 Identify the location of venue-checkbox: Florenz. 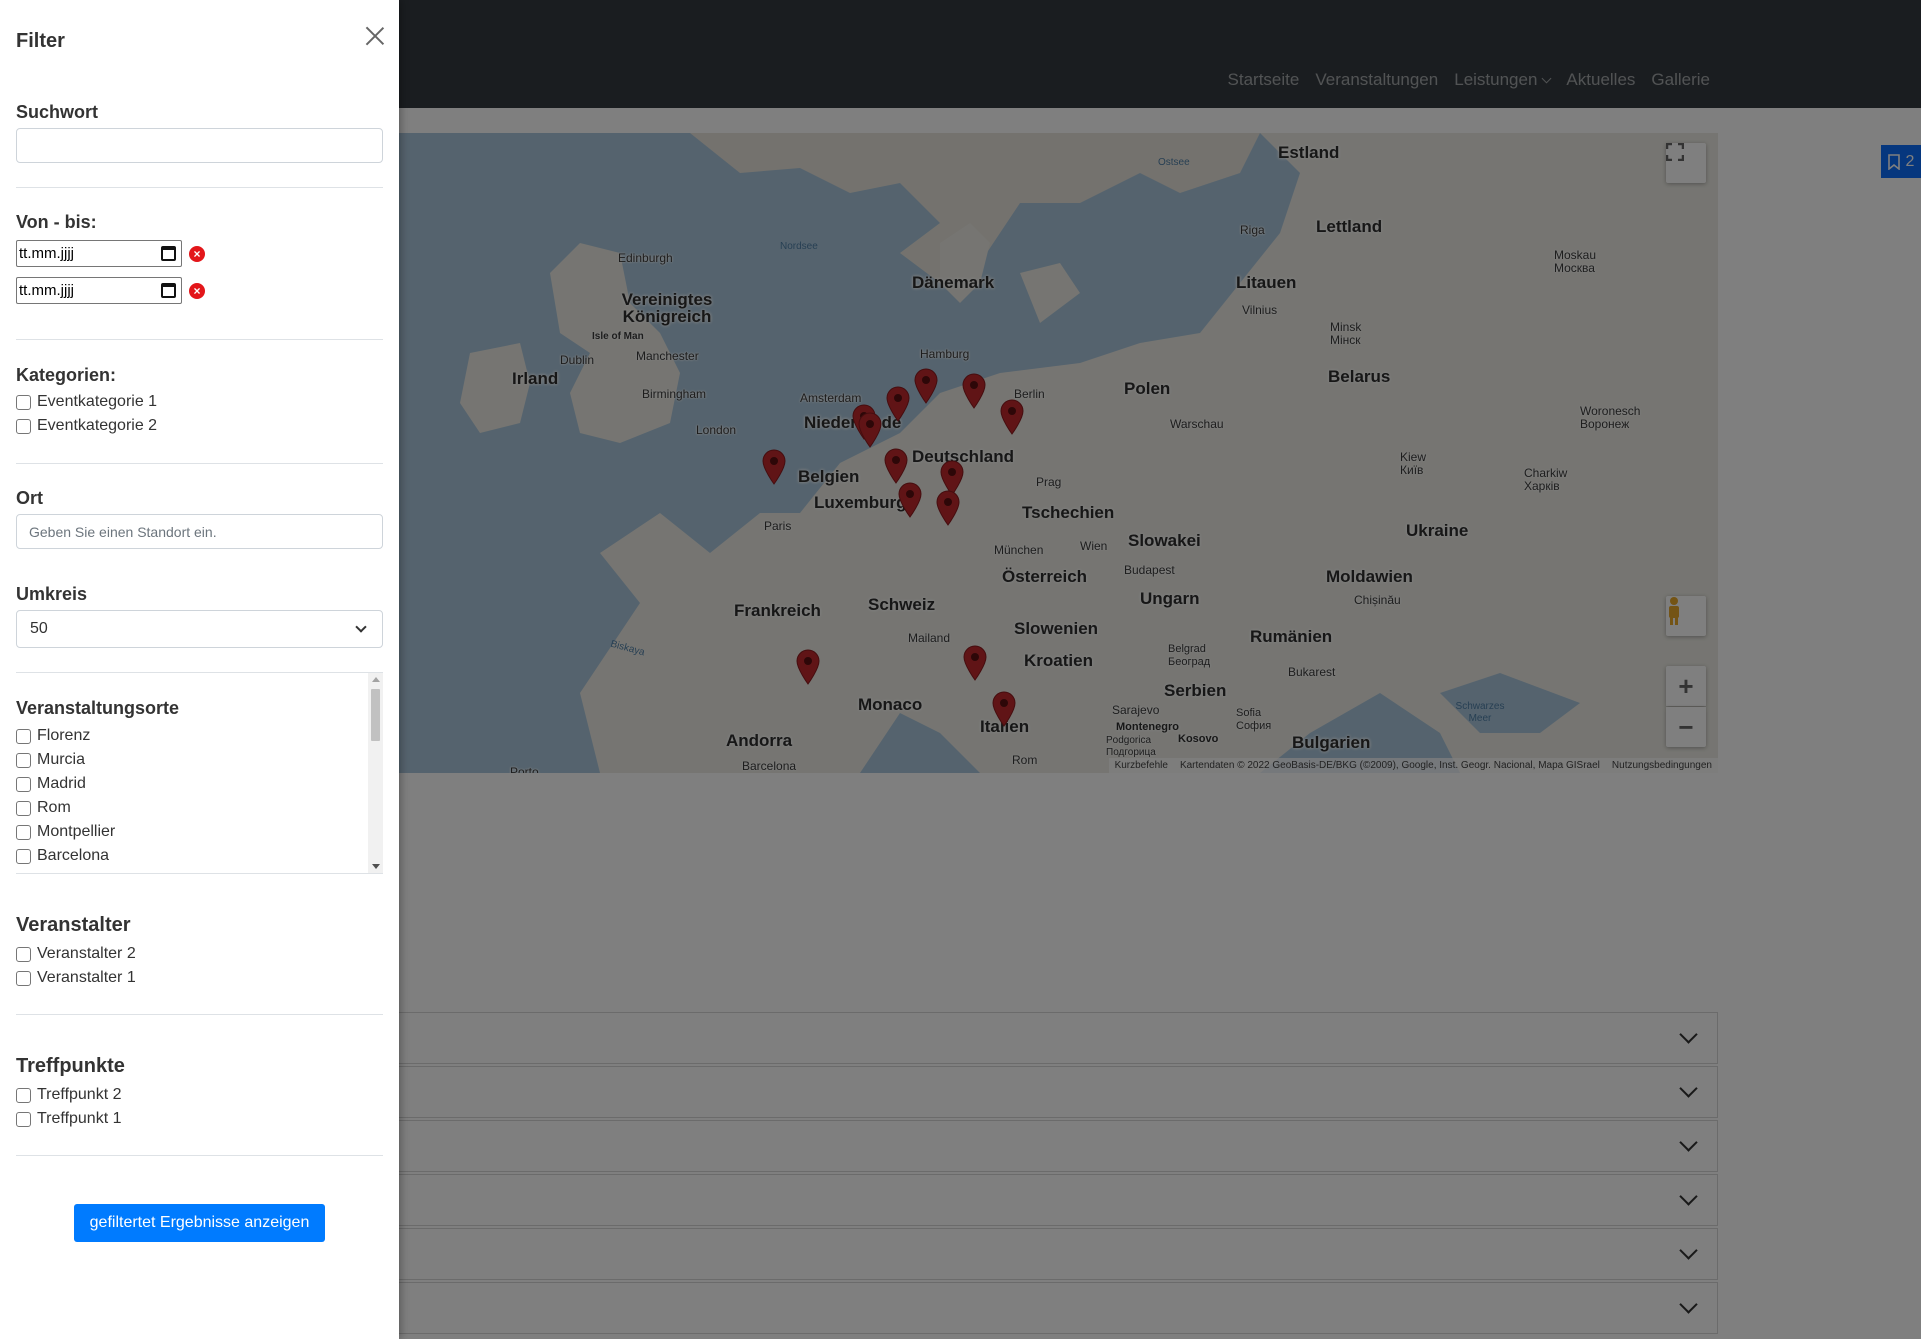
(53, 736).